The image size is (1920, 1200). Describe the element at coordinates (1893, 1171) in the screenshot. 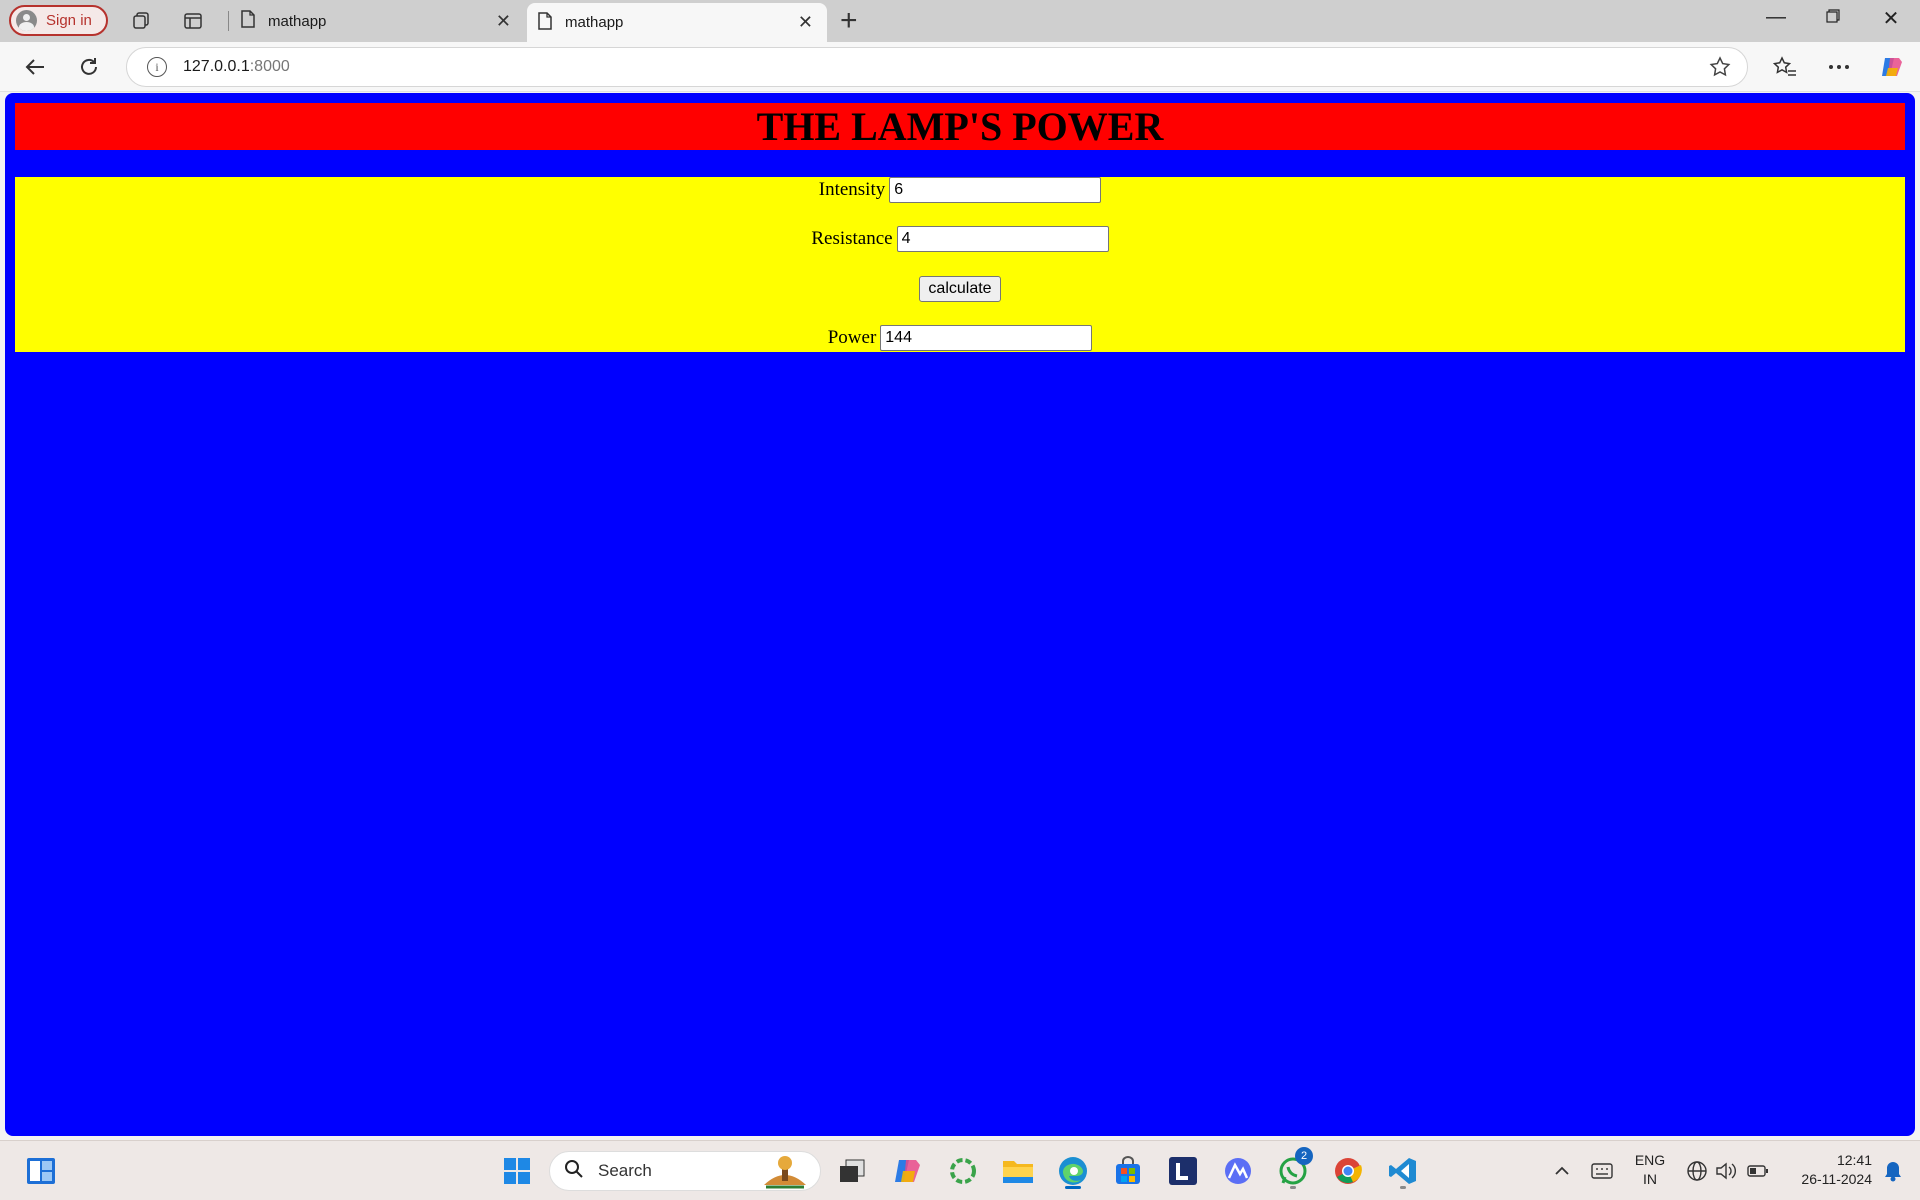

I see `notification-bell-icon` at that location.